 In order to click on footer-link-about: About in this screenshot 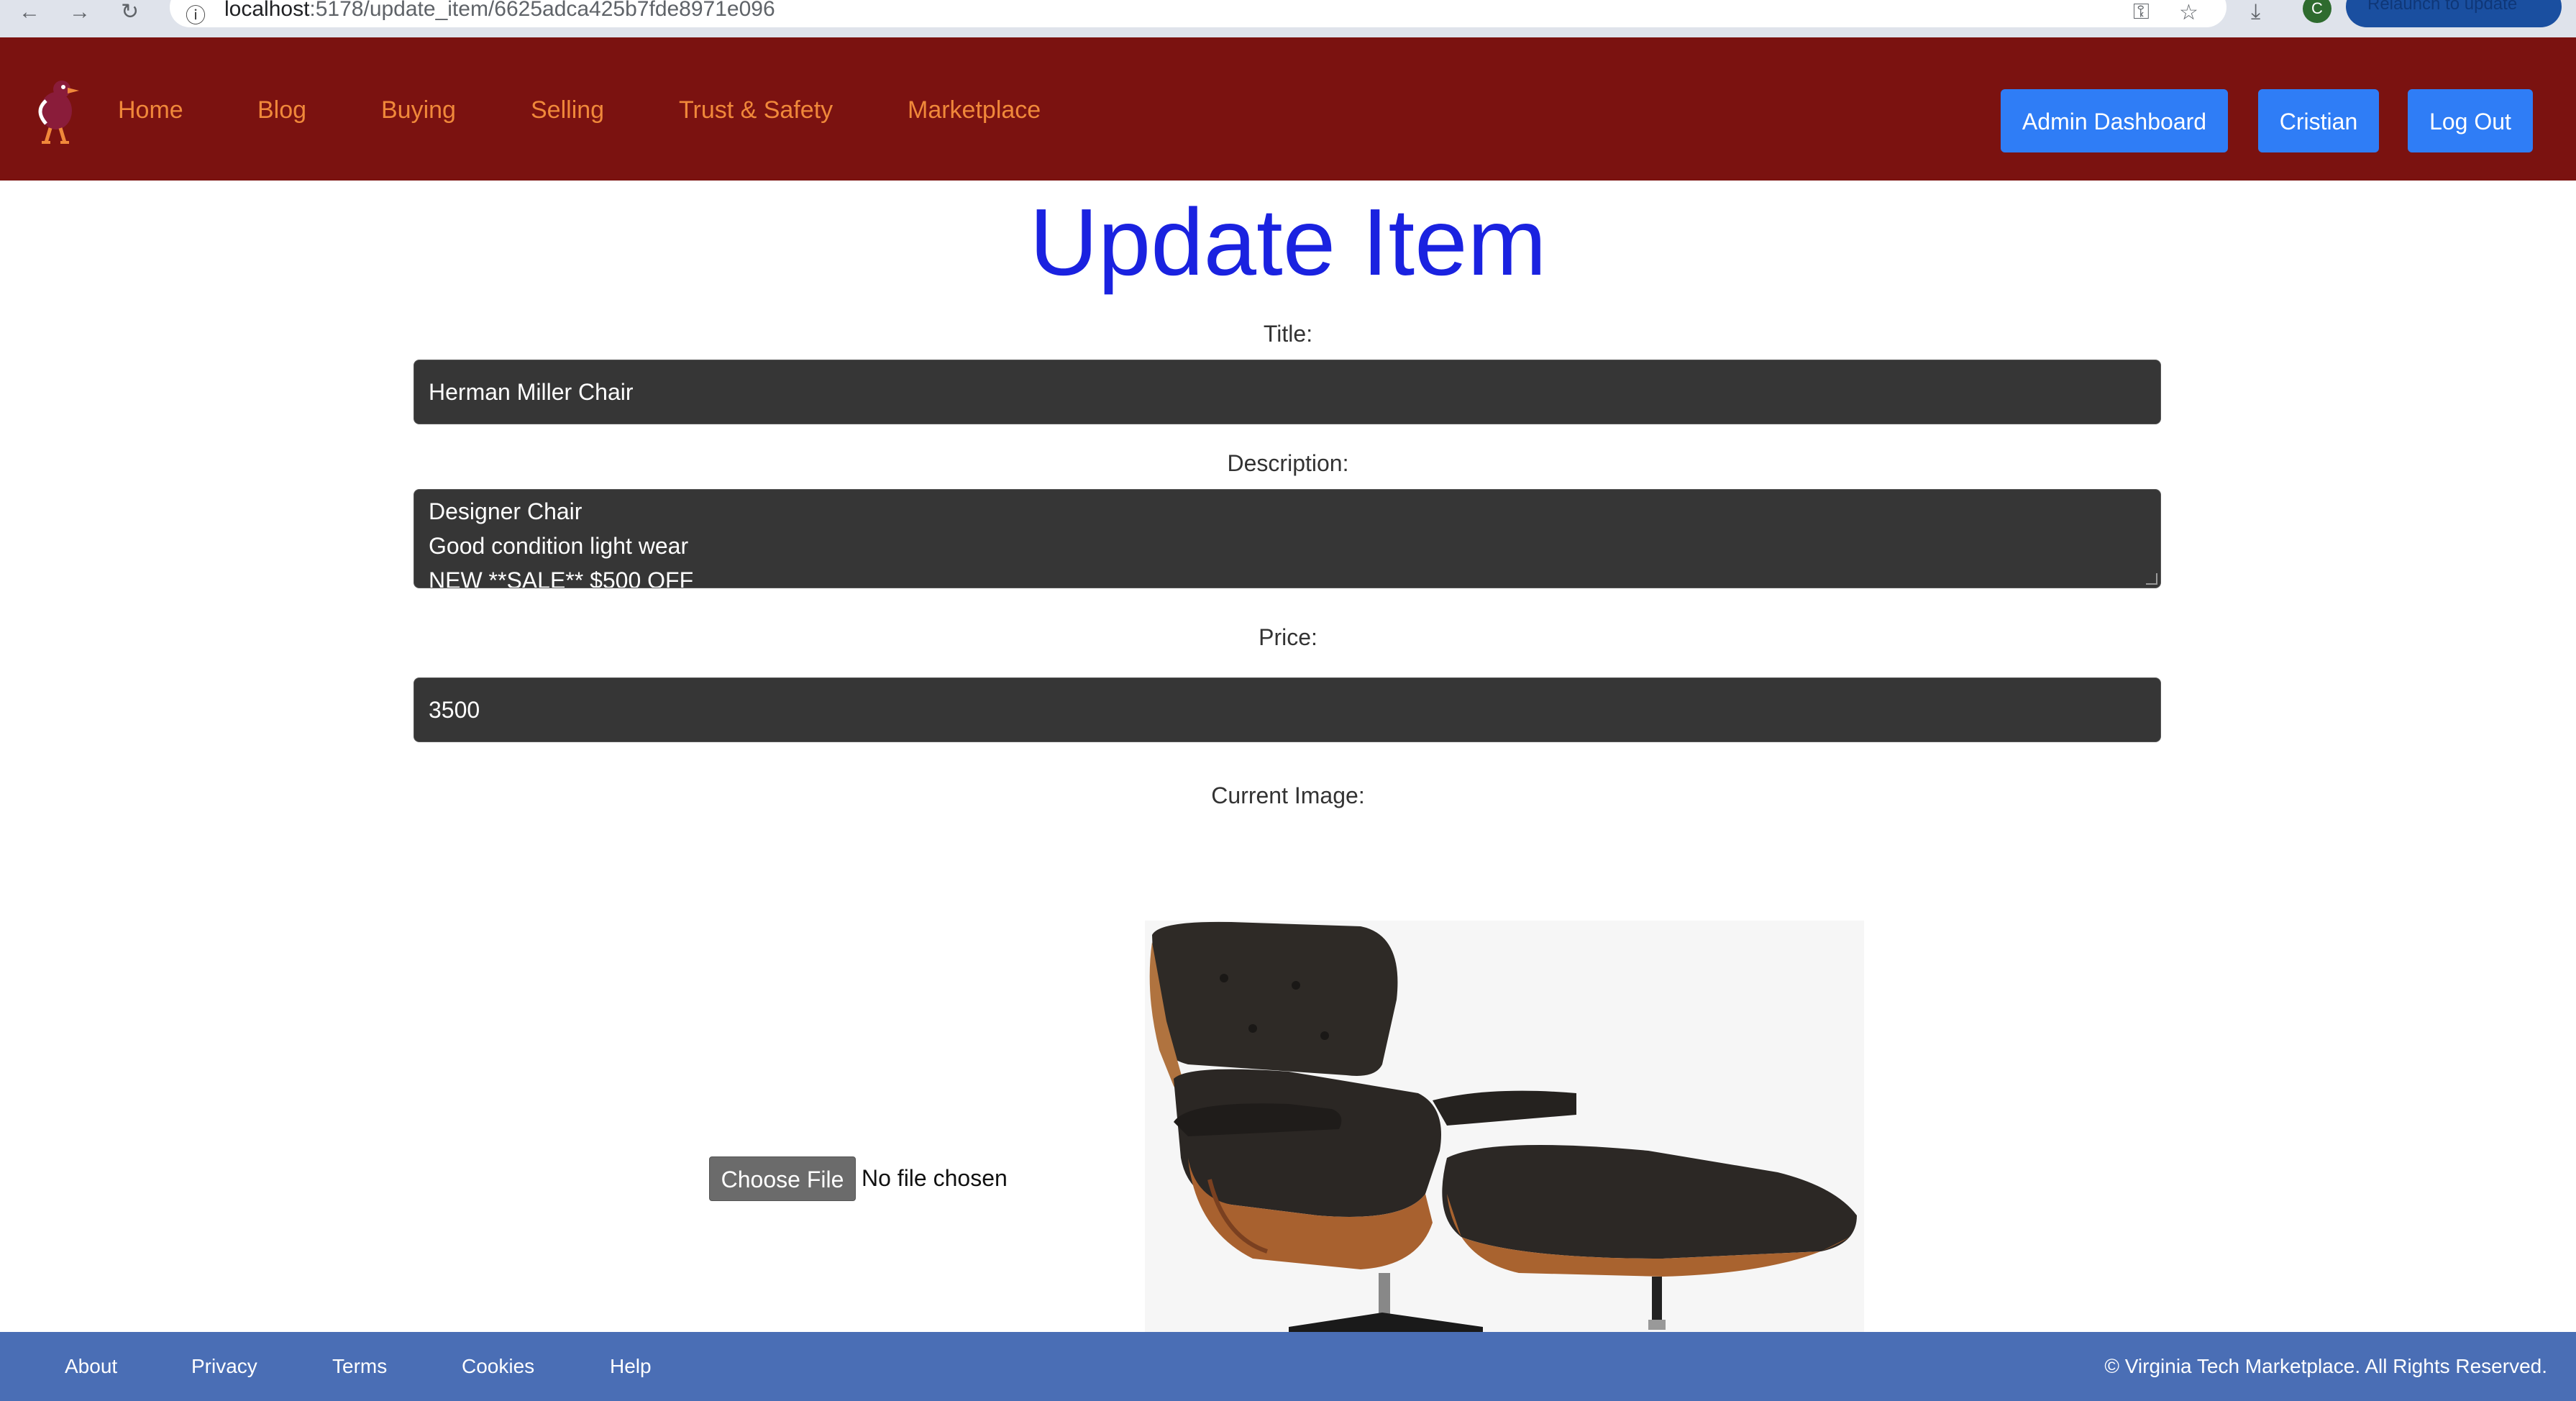, I will do `click(91, 1366)`.